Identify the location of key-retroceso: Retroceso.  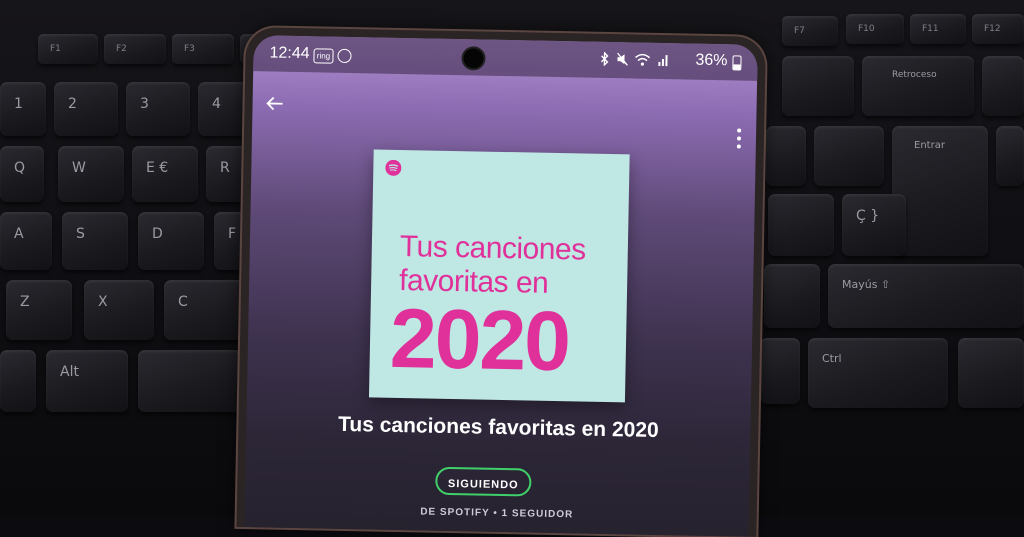
(918, 86).